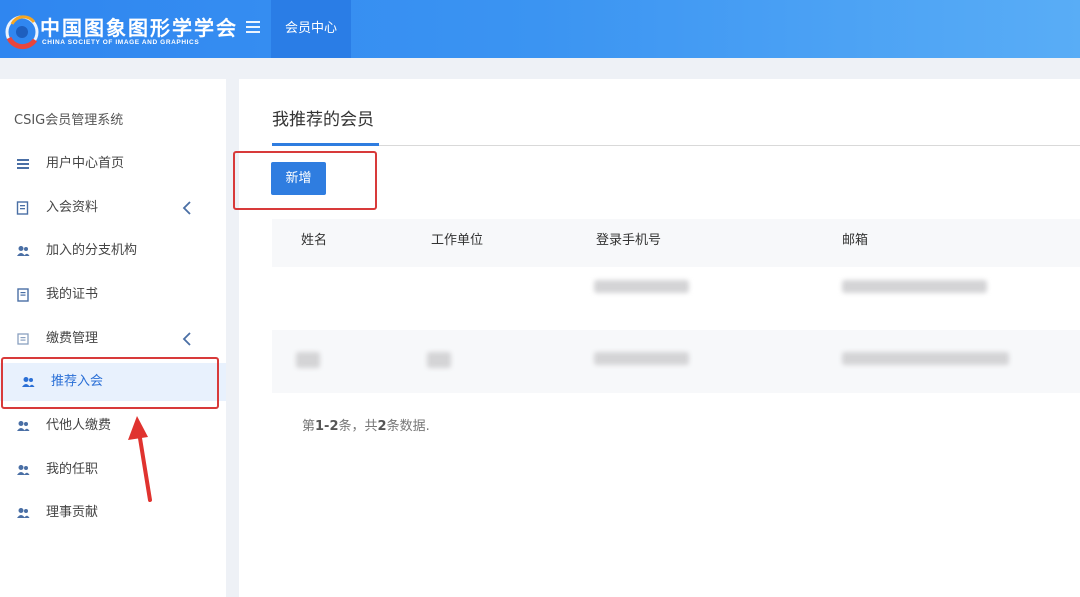 The height and width of the screenshot is (597, 1080). What do you see at coordinates (72, 469) in the screenshot?
I see `sidebar-item-label: 我的任职` at bounding box center [72, 469].